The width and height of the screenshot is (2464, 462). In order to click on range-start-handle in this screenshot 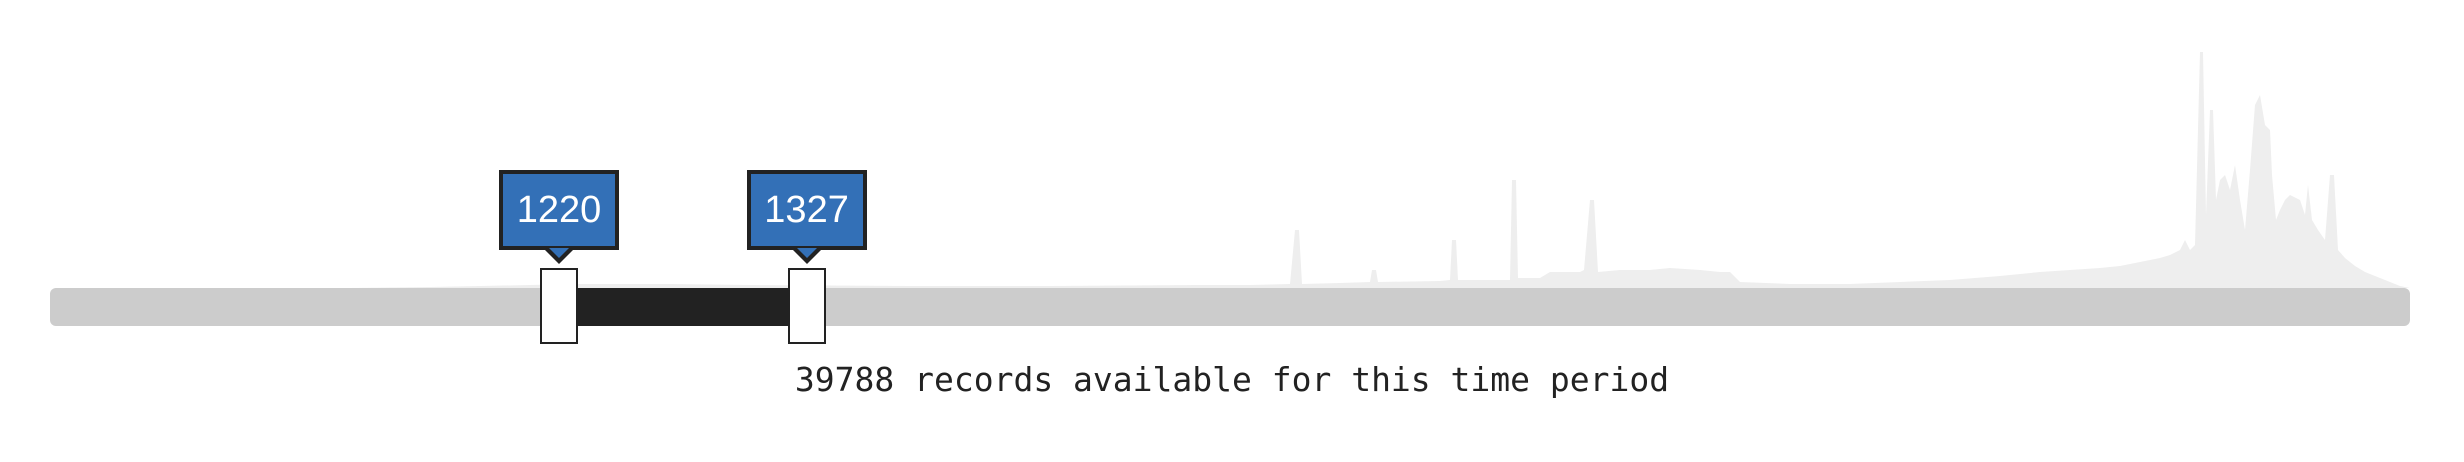, I will do `click(559, 306)`.